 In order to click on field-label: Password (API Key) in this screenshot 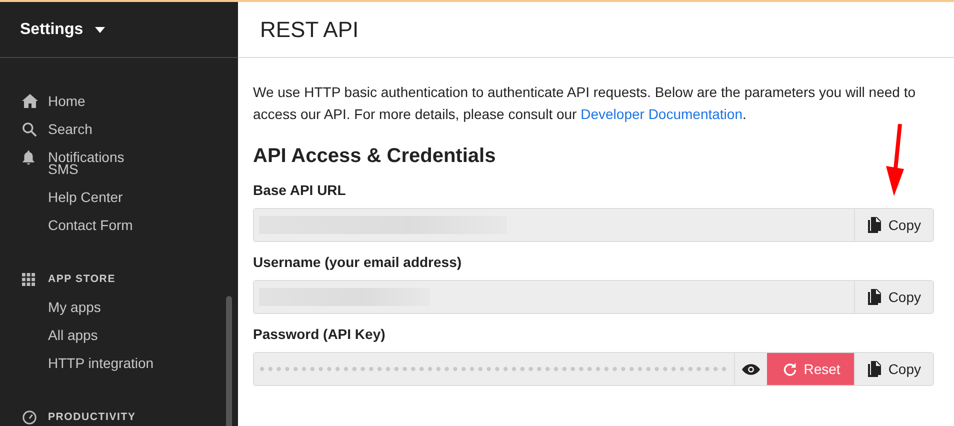, I will do `click(319, 334)`.